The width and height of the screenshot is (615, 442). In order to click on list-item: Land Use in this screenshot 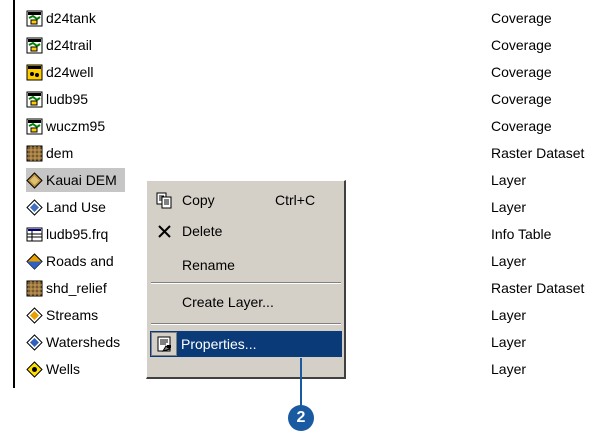, I will do `click(66, 207)`.